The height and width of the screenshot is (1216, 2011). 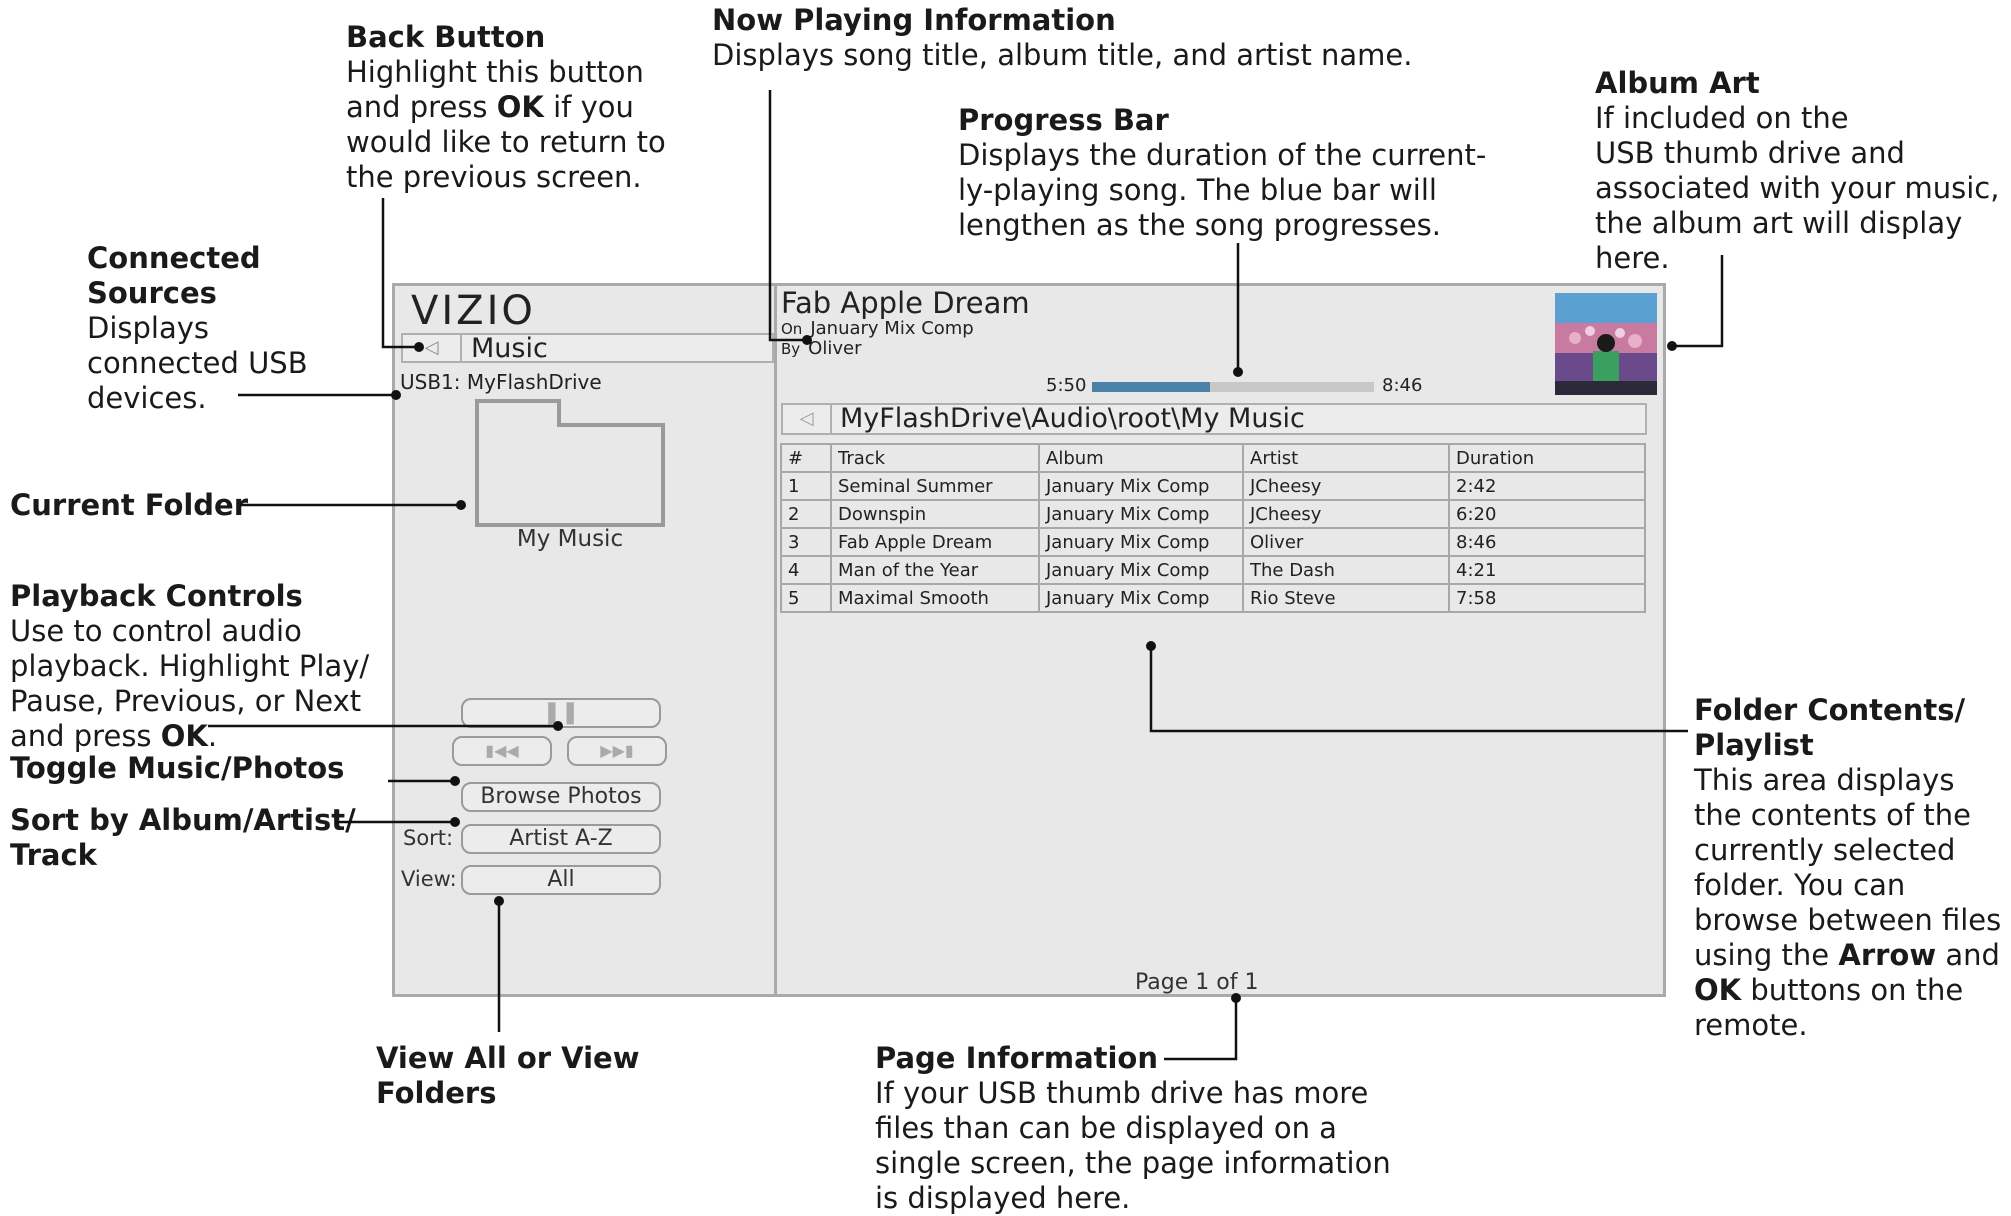 What do you see at coordinates (1698, 301) in the screenshot?
I see `album-art-leader` at bounding box center [1698, 301].